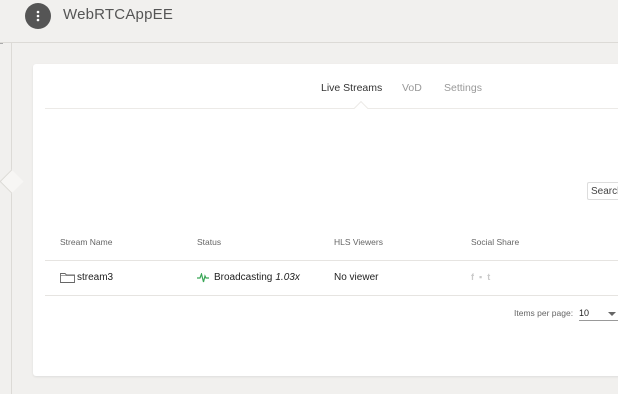  I want to click on stream-name: stream3, so click(95, 277).